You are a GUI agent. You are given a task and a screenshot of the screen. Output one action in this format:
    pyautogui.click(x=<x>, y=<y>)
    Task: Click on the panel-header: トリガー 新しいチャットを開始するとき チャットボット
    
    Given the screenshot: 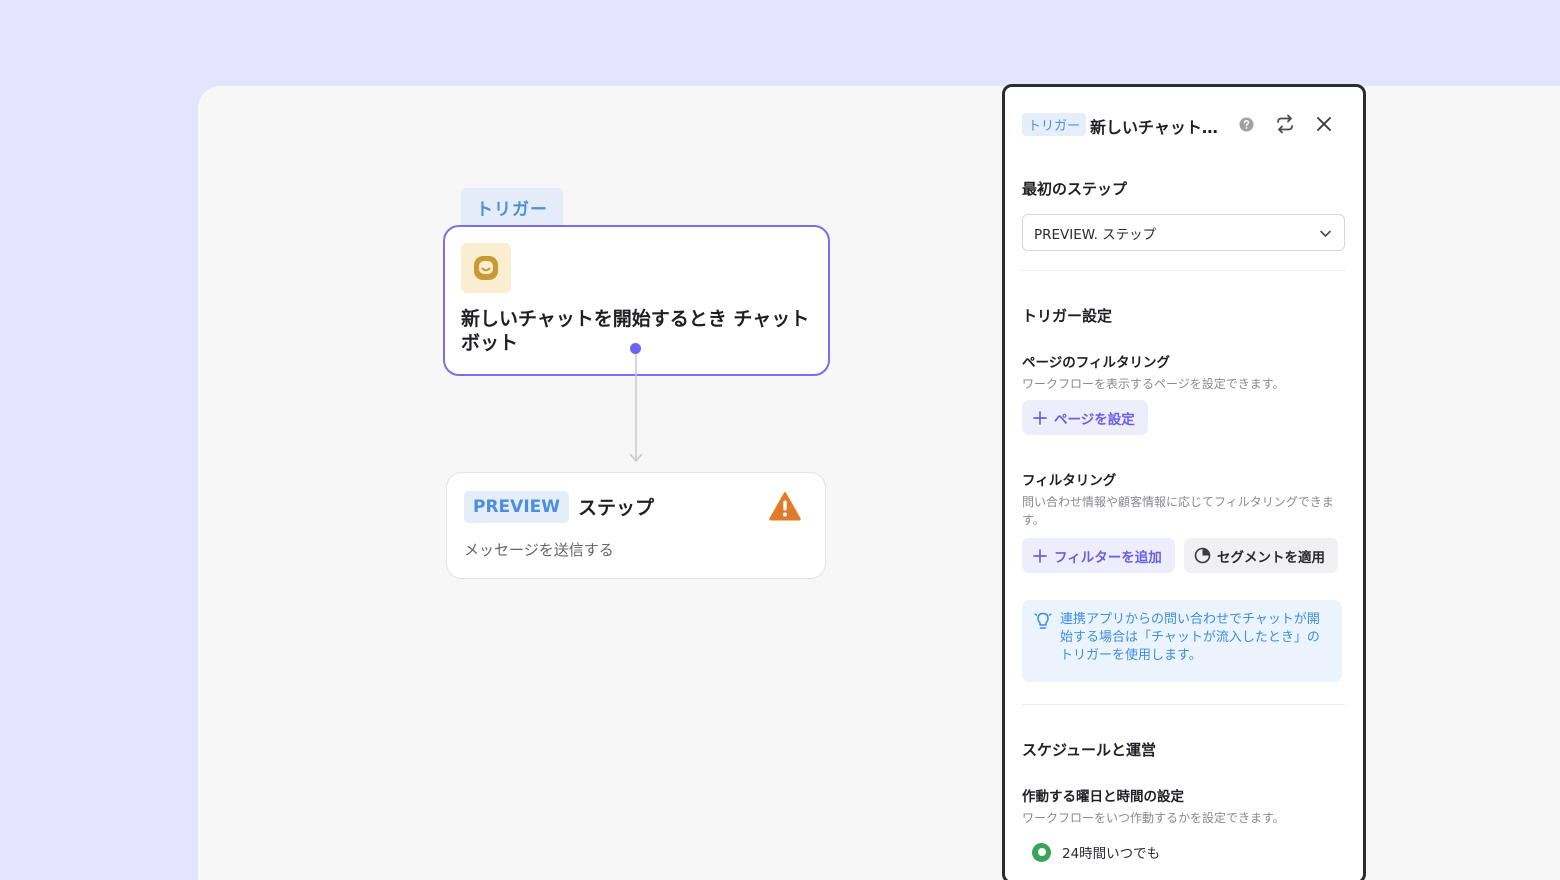 What is the action you would take?
    pyautogui.click(x=1185, y=125)
    